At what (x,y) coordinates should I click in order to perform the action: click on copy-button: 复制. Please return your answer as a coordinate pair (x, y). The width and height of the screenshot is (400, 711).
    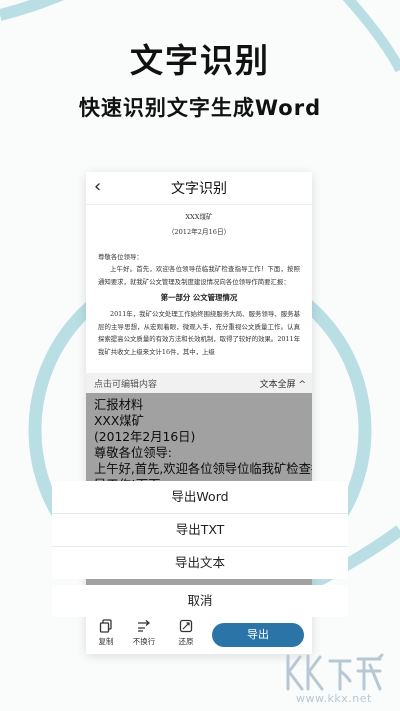
    Looking at the image, I should click on (106, 633).